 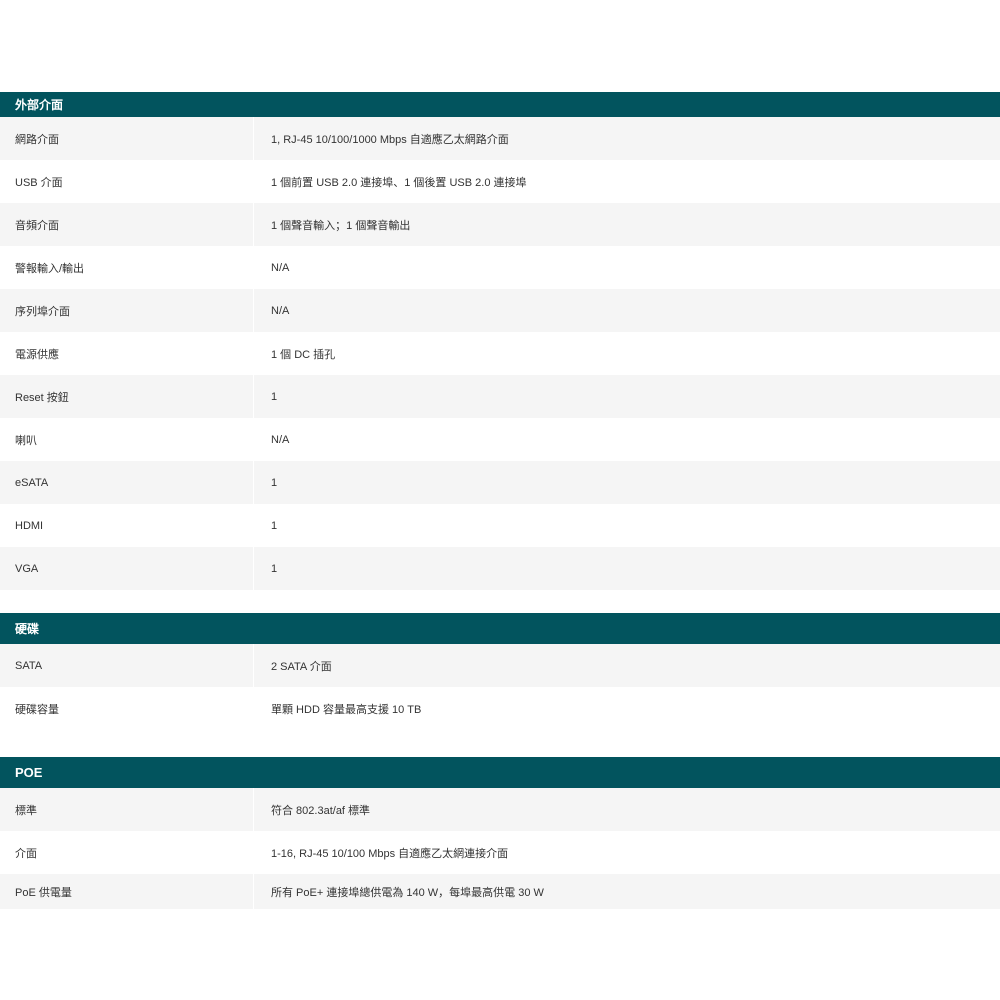 I want to click on spec-section-hard-disk: 硬碟 SATA 2 SATA 介面 硬碟容量 單顆 HDD 容量最高支援 10 TB, so click(x=500, y=671).